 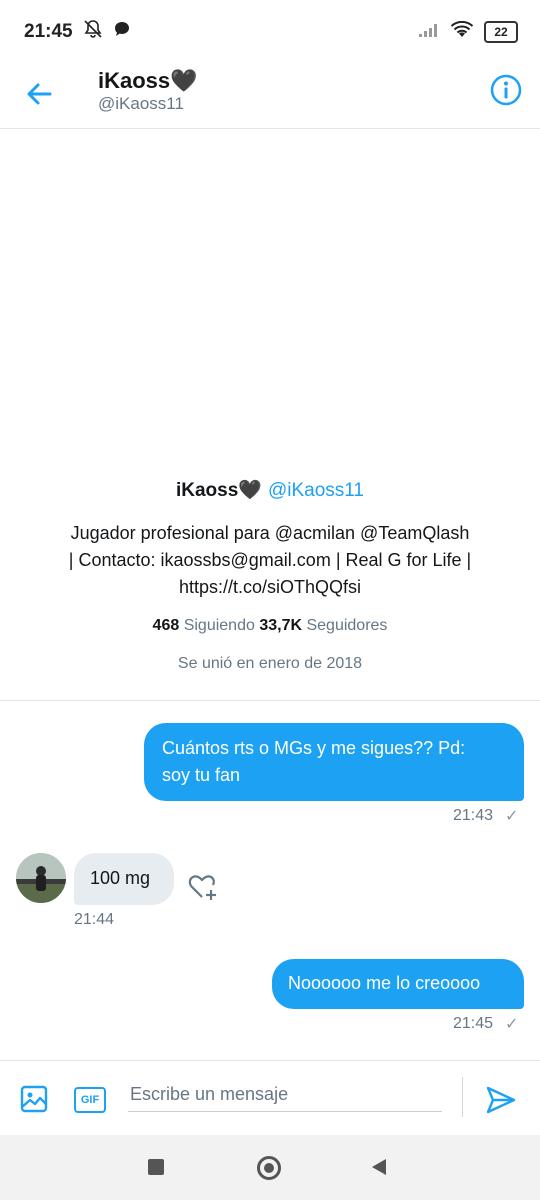 What do you see at coordinates (270, 587) in the screenshot?
I see `bio-line-3: https://t.co/siOThQQfsi` at bounding box center [270, 587].